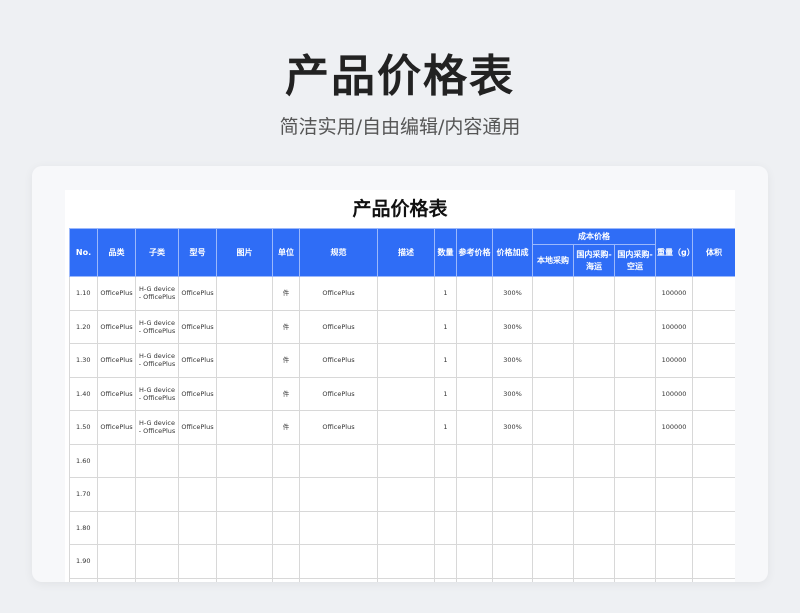 Image resolution: width=800 pixels, height=613 pixels. I want to click on cell-no: 1.90, so click(83, 561).